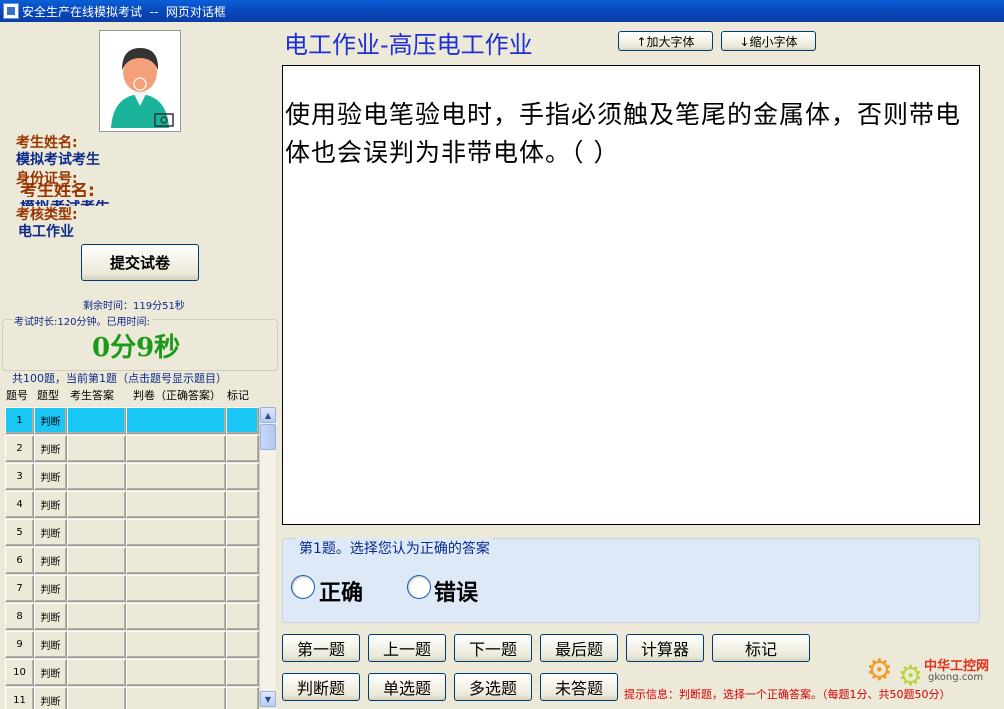 The width and height of the screenshot is (1004, 709). What do you see at coordinates (579, 687) in the screenshot?
I see `filter-unanswered-button: 未答题` at bounding box center [579, 687].